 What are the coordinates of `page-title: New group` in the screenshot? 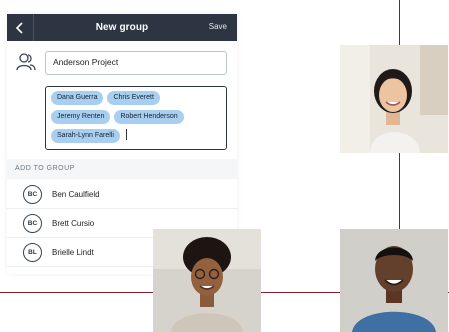 It's located at (122, 27).